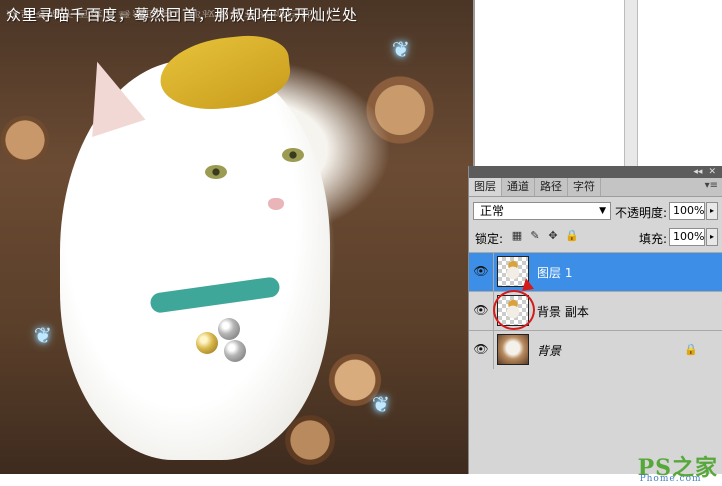 The height and width of the screenshot is (486, 722). Describe the element at coordinates (216, 172) in the screenshot. I see `cat-eye-left` at that location.